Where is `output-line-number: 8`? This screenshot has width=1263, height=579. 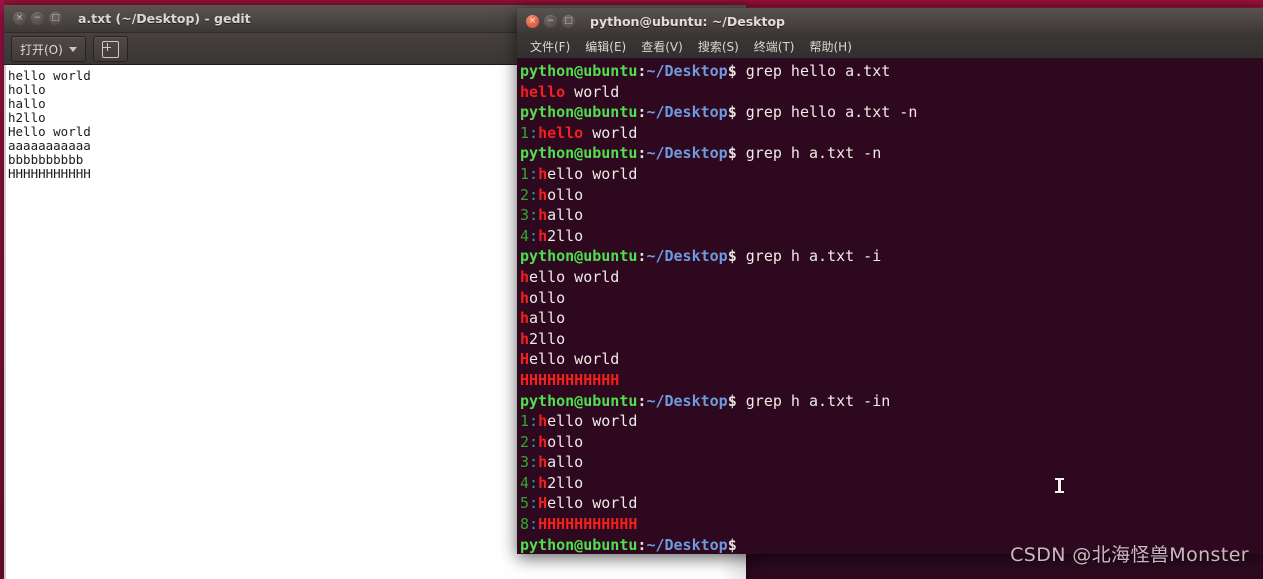
output-line-number: 8 is located at coordinates (525, 524).